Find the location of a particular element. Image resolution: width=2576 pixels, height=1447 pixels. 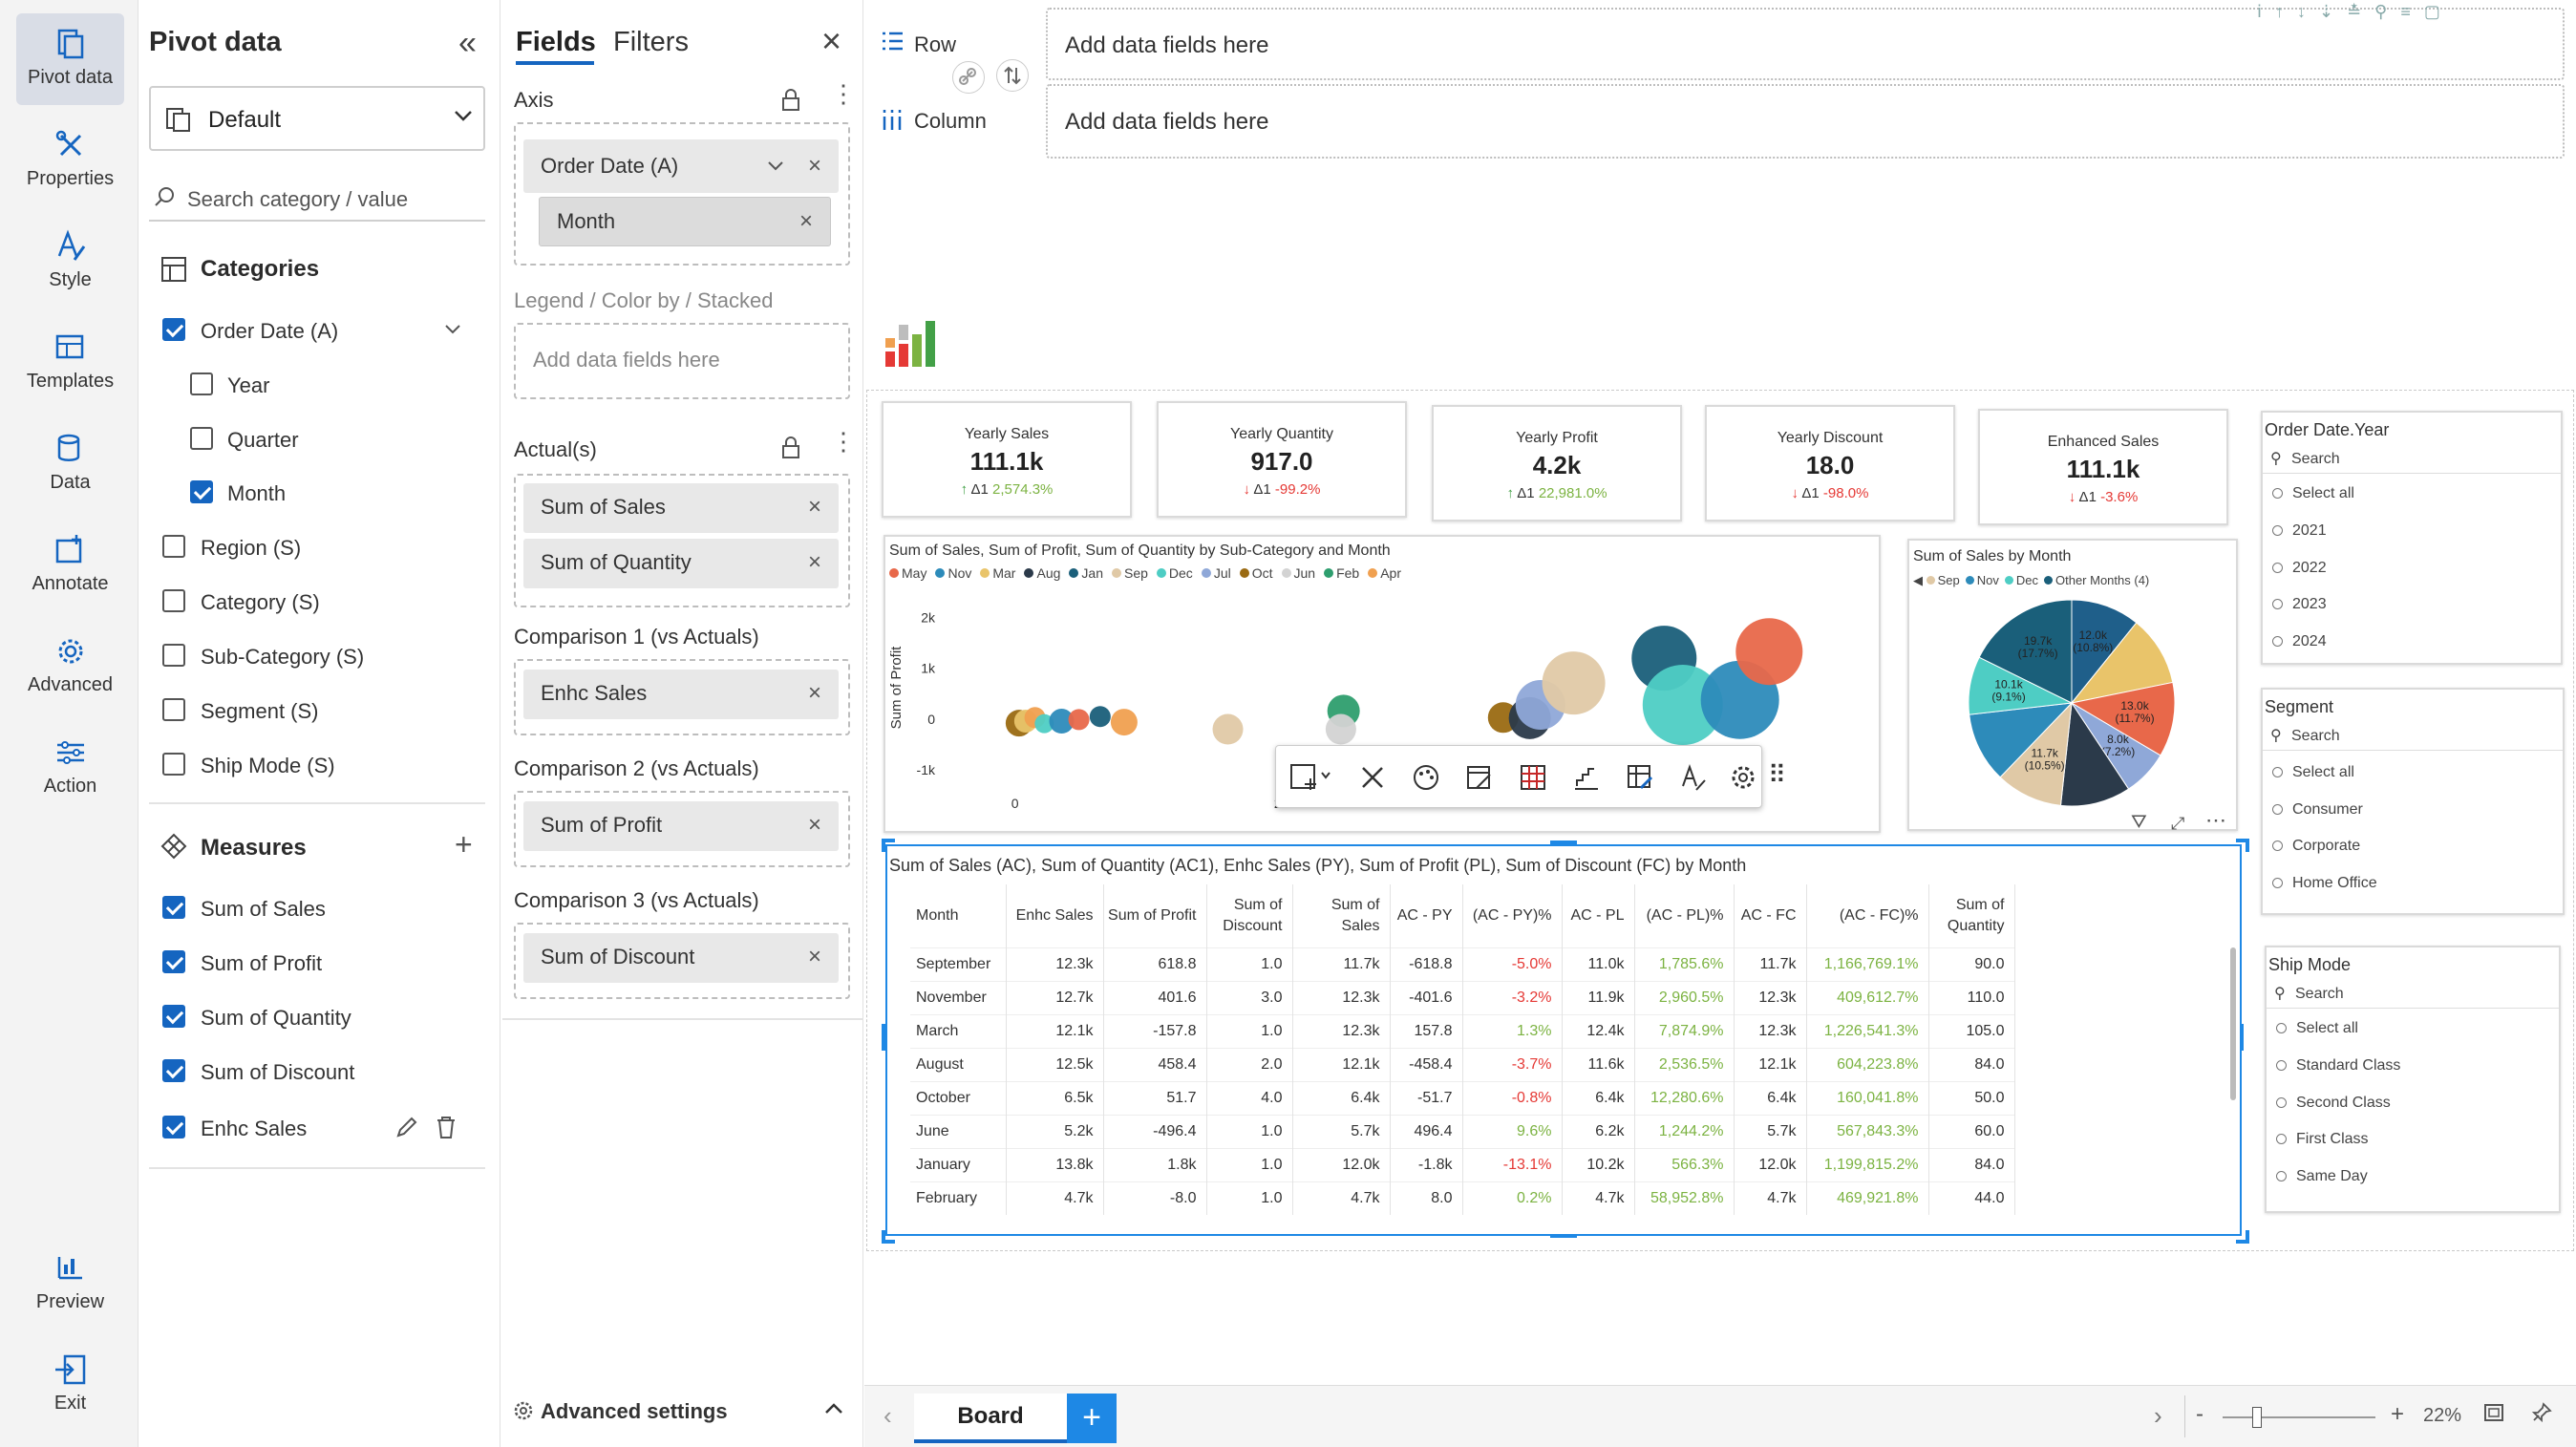

rail-templates: Templates is located at coordinates (70, 363).